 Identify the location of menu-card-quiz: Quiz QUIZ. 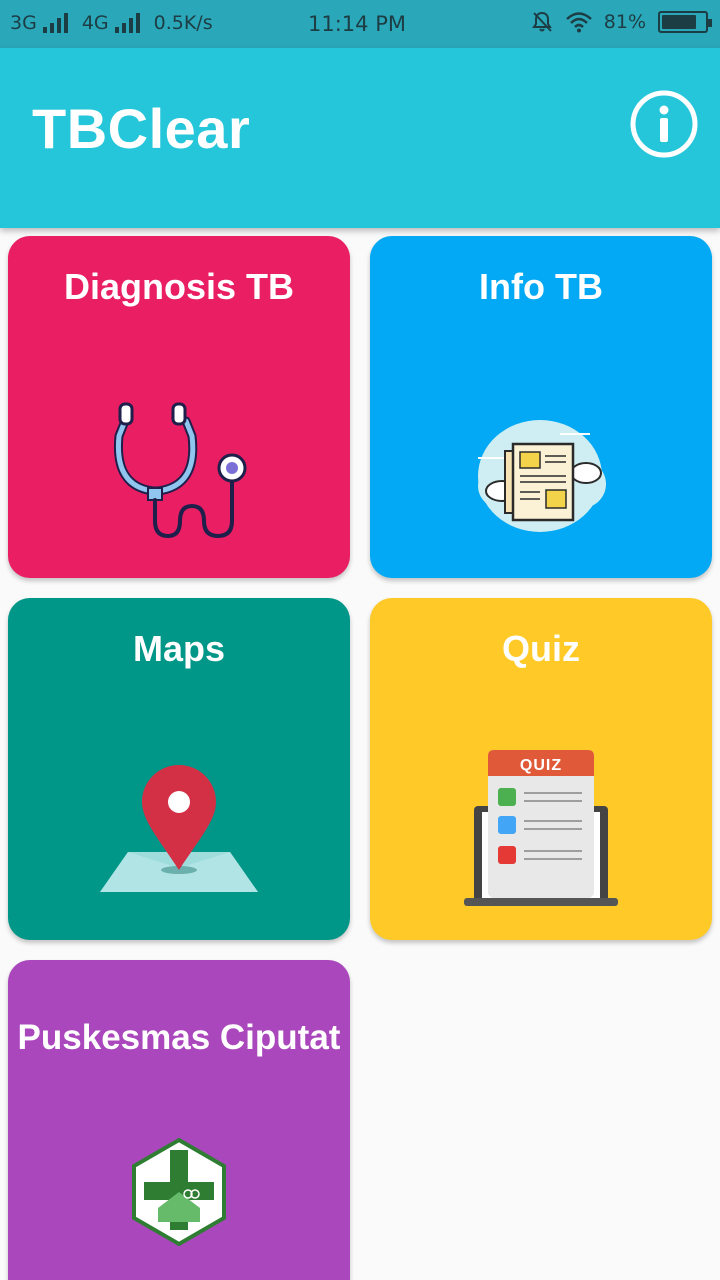
(541, 769).